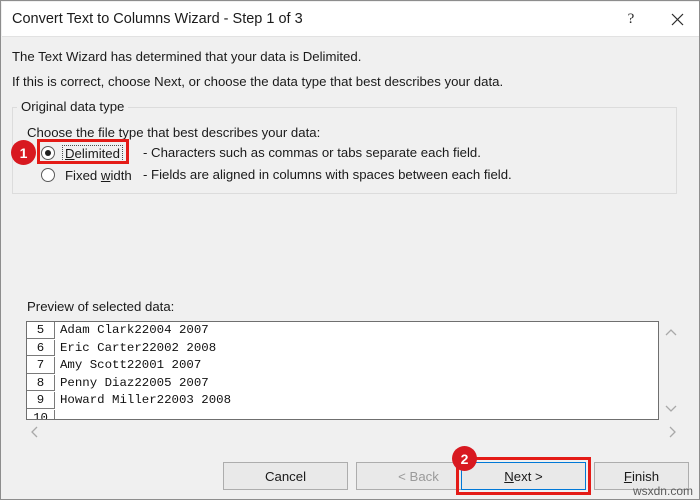 Image resolution: width=700 pixels, height=500 pixels. What do you see at coordinates (41, 365) in the screenshot?
I see `preview-row-number: 7` at bounding box center [41, 365].